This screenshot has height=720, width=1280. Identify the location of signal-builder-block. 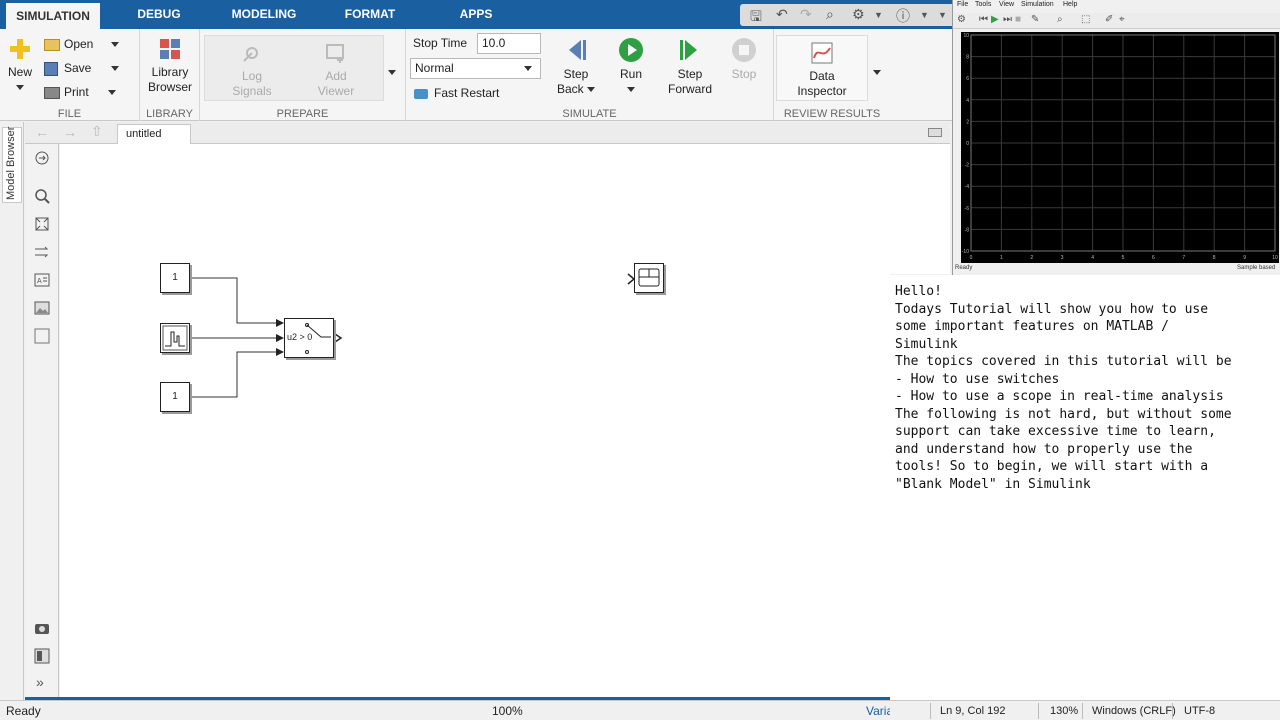
(175, 338).